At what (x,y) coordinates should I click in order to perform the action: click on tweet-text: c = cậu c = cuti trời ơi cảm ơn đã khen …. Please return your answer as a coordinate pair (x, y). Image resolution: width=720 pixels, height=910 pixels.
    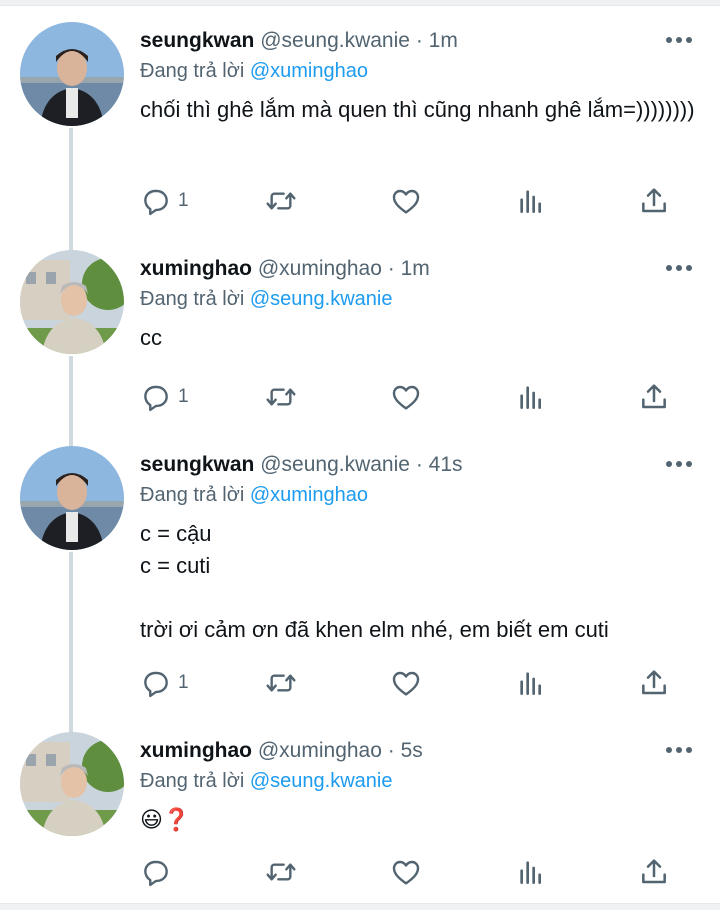
    Looking at the image, I should click on (374, 581).